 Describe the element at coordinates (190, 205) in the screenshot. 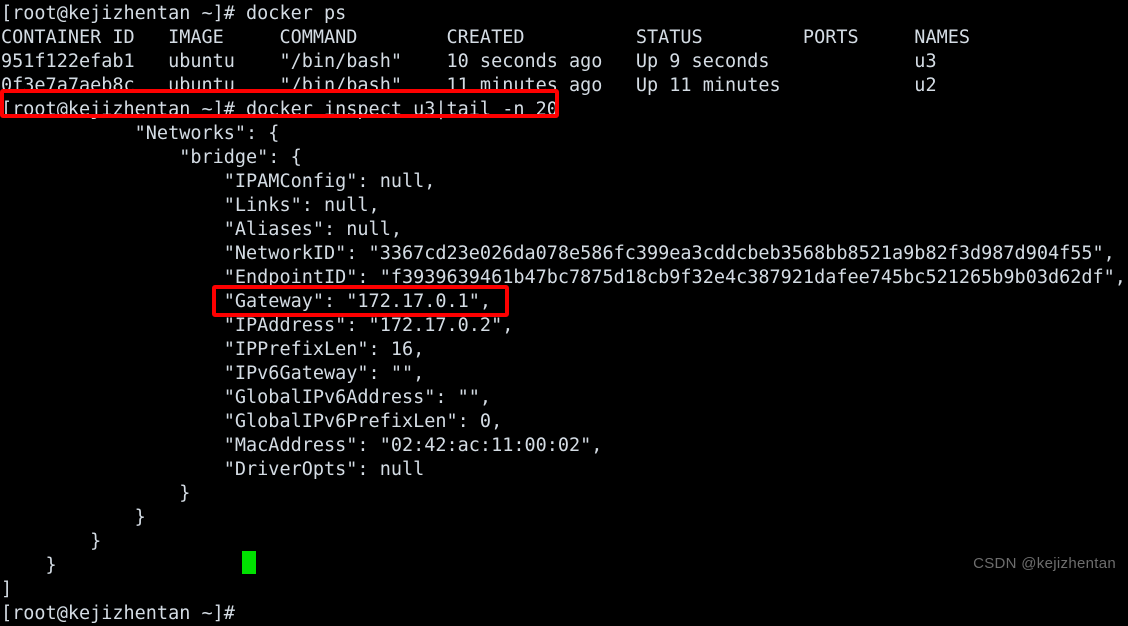

I see `terminal-line: "Links": null,` at that location.